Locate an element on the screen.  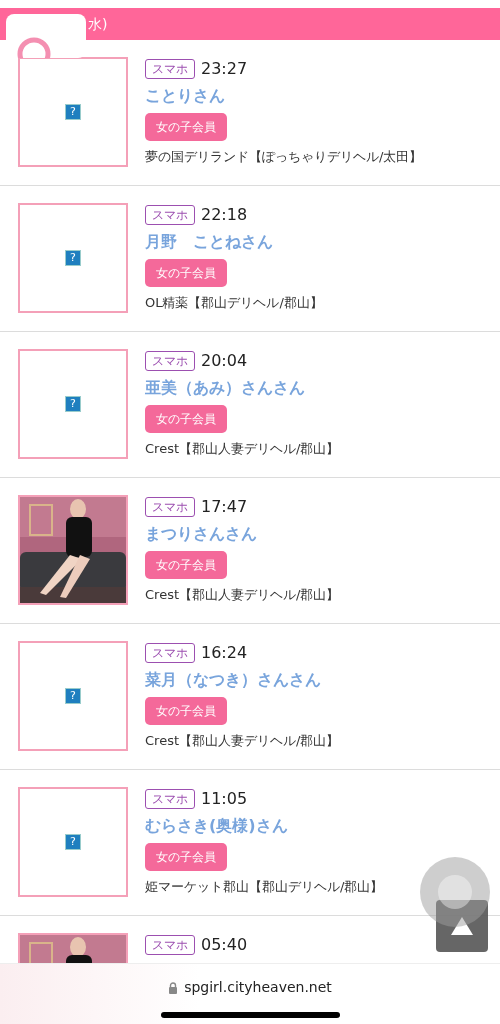
up-triangle-icon is located at coordinates (462, 926).